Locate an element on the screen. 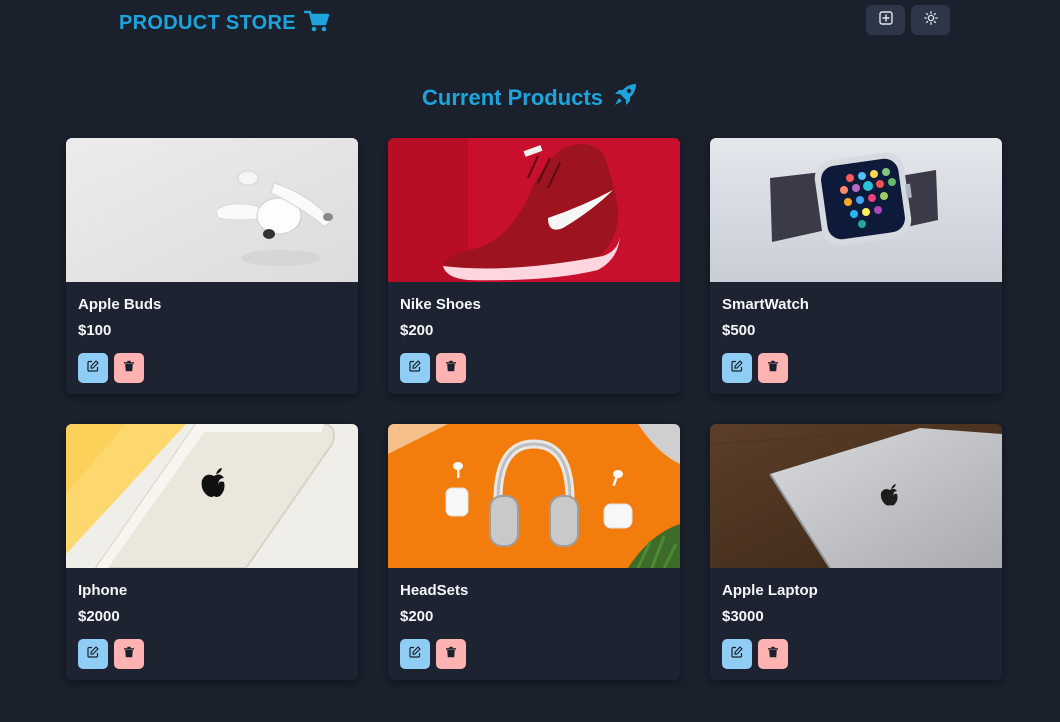 The image size is (1060, 722). headphones-photo is located at coordinates (534, 496).